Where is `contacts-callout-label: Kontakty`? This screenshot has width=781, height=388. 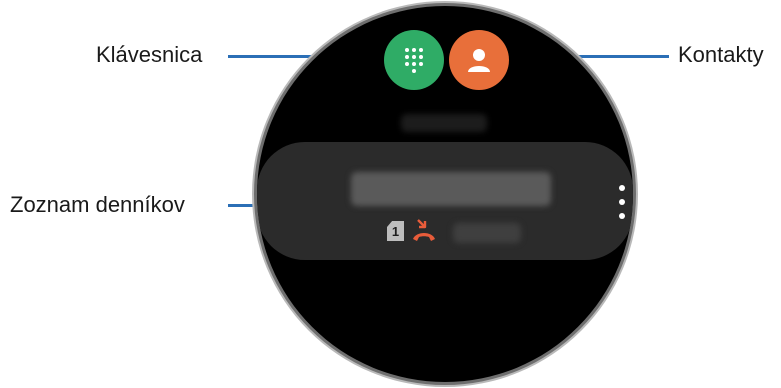 contacts-callout-label: Kontakty is located at coordinates (721, 54).